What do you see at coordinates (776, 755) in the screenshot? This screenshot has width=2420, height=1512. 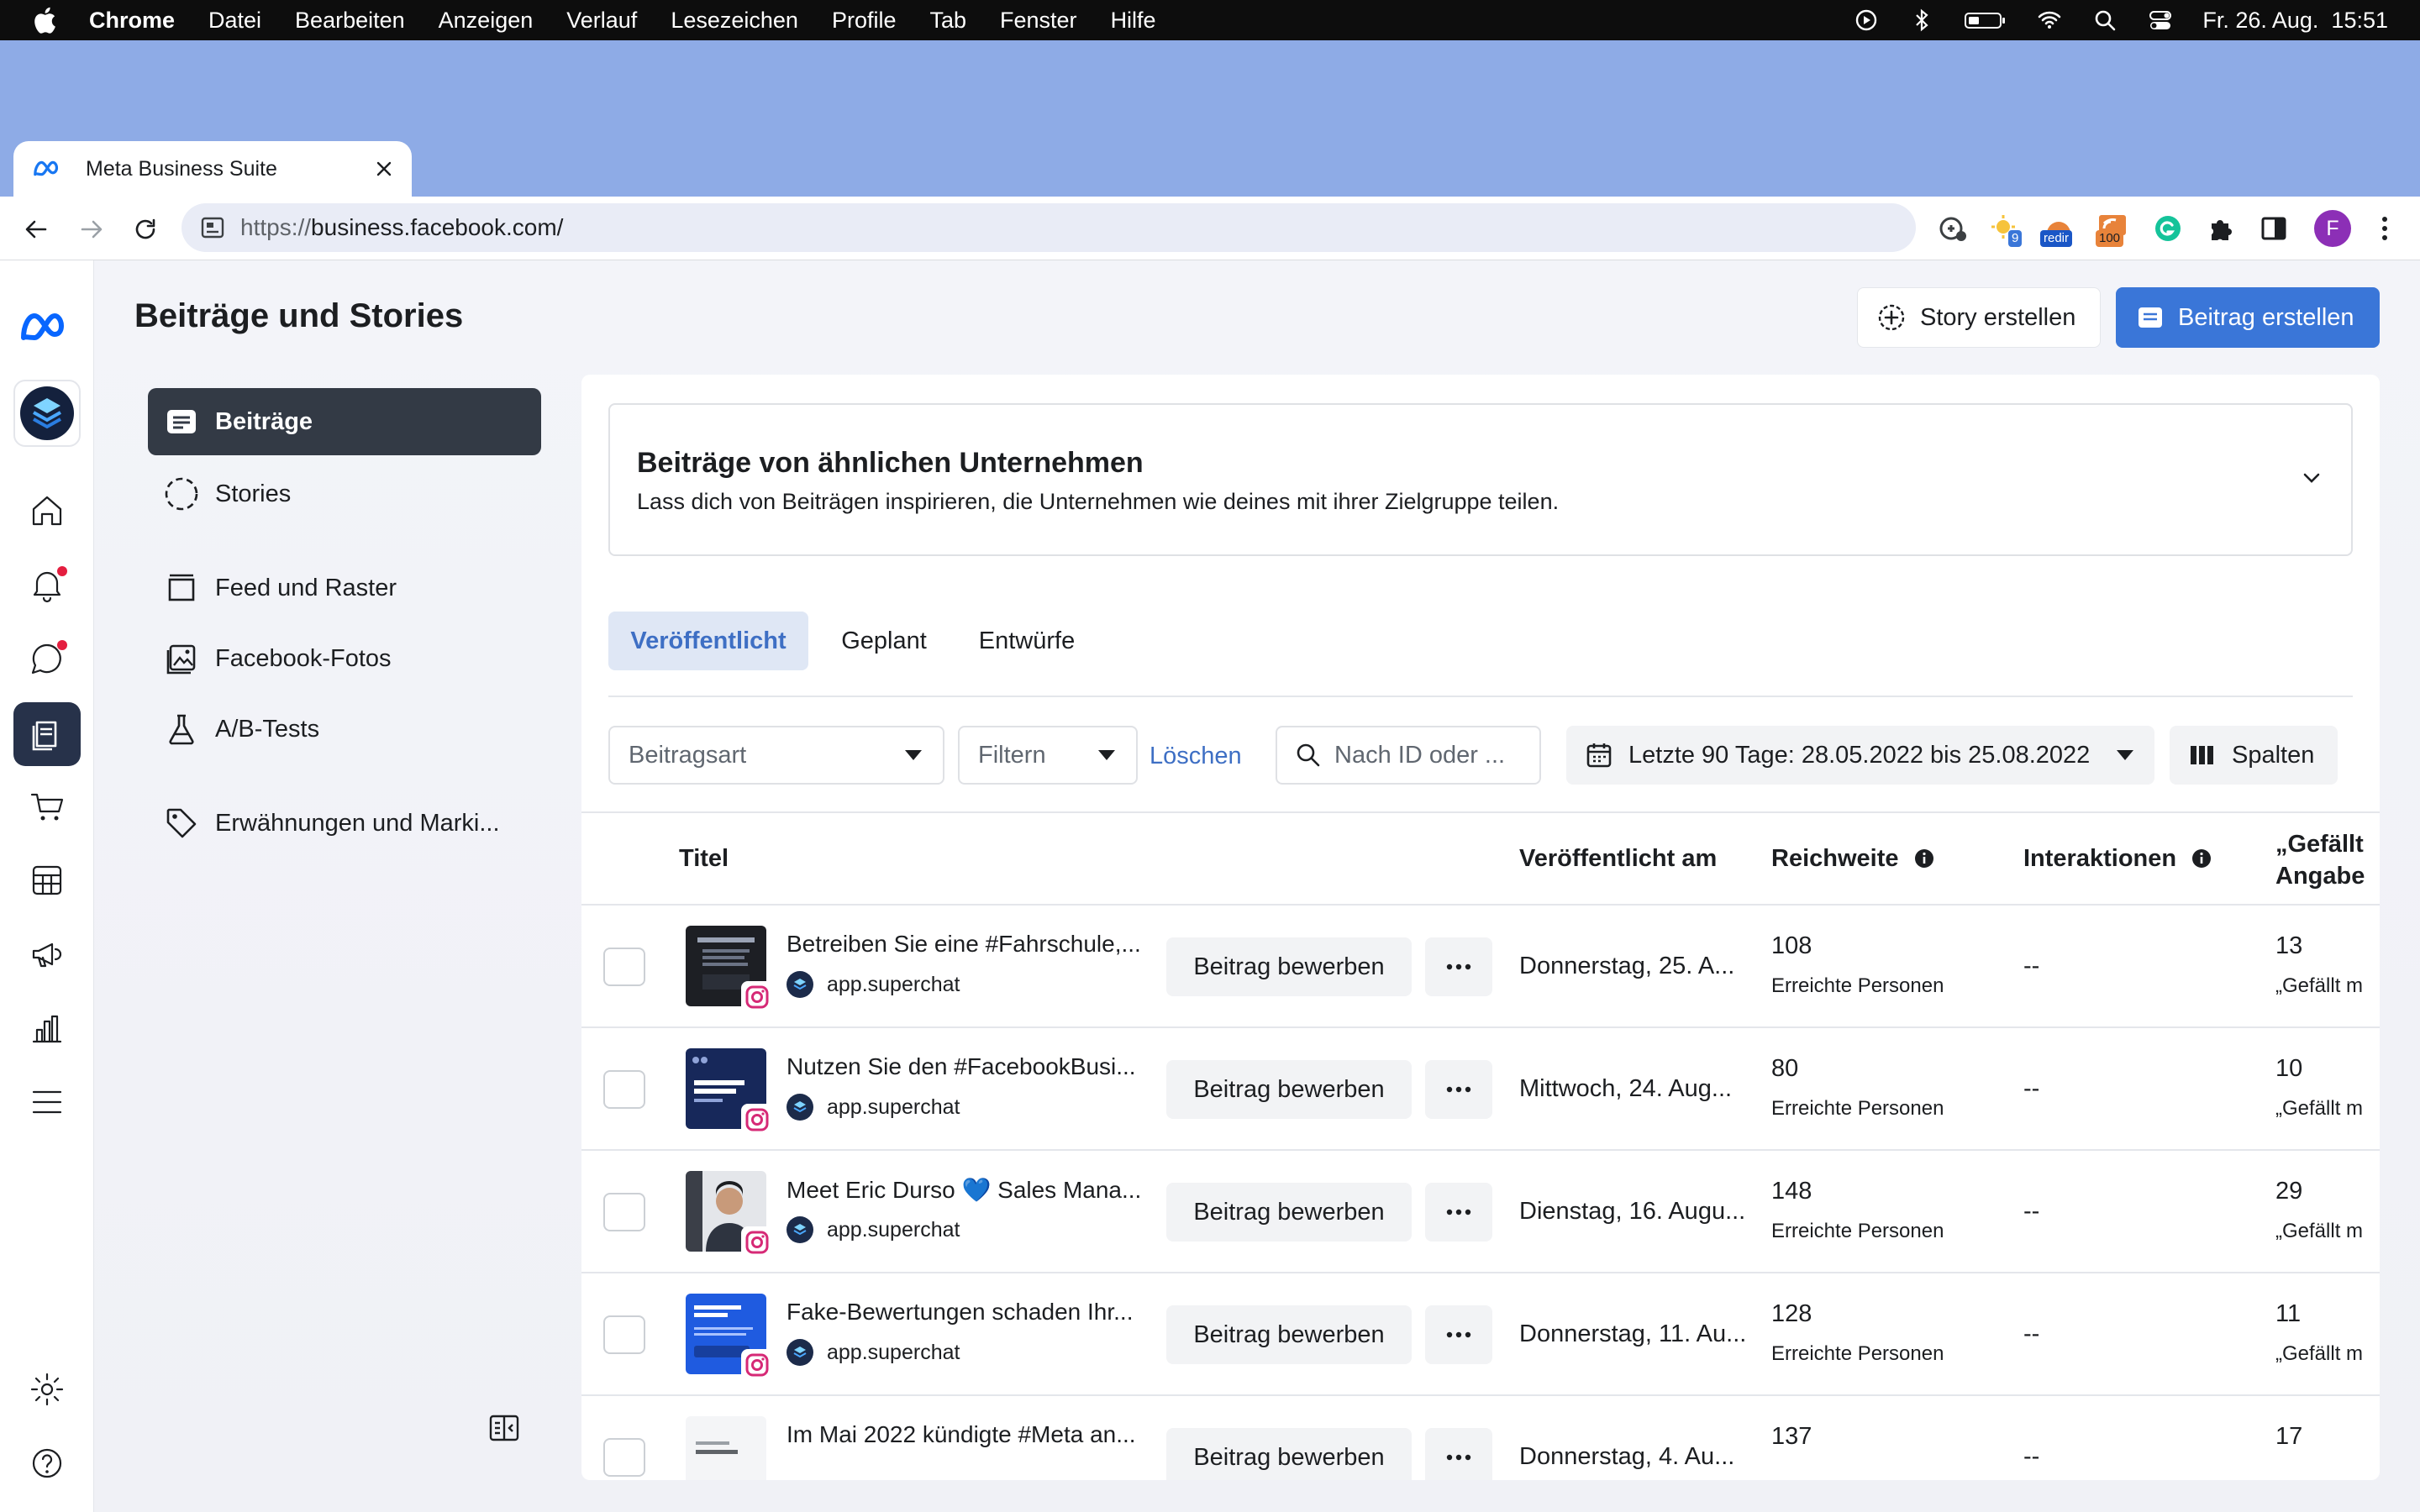 I see `post-type-select: Beitragsart` at bounding box center [776, 755].